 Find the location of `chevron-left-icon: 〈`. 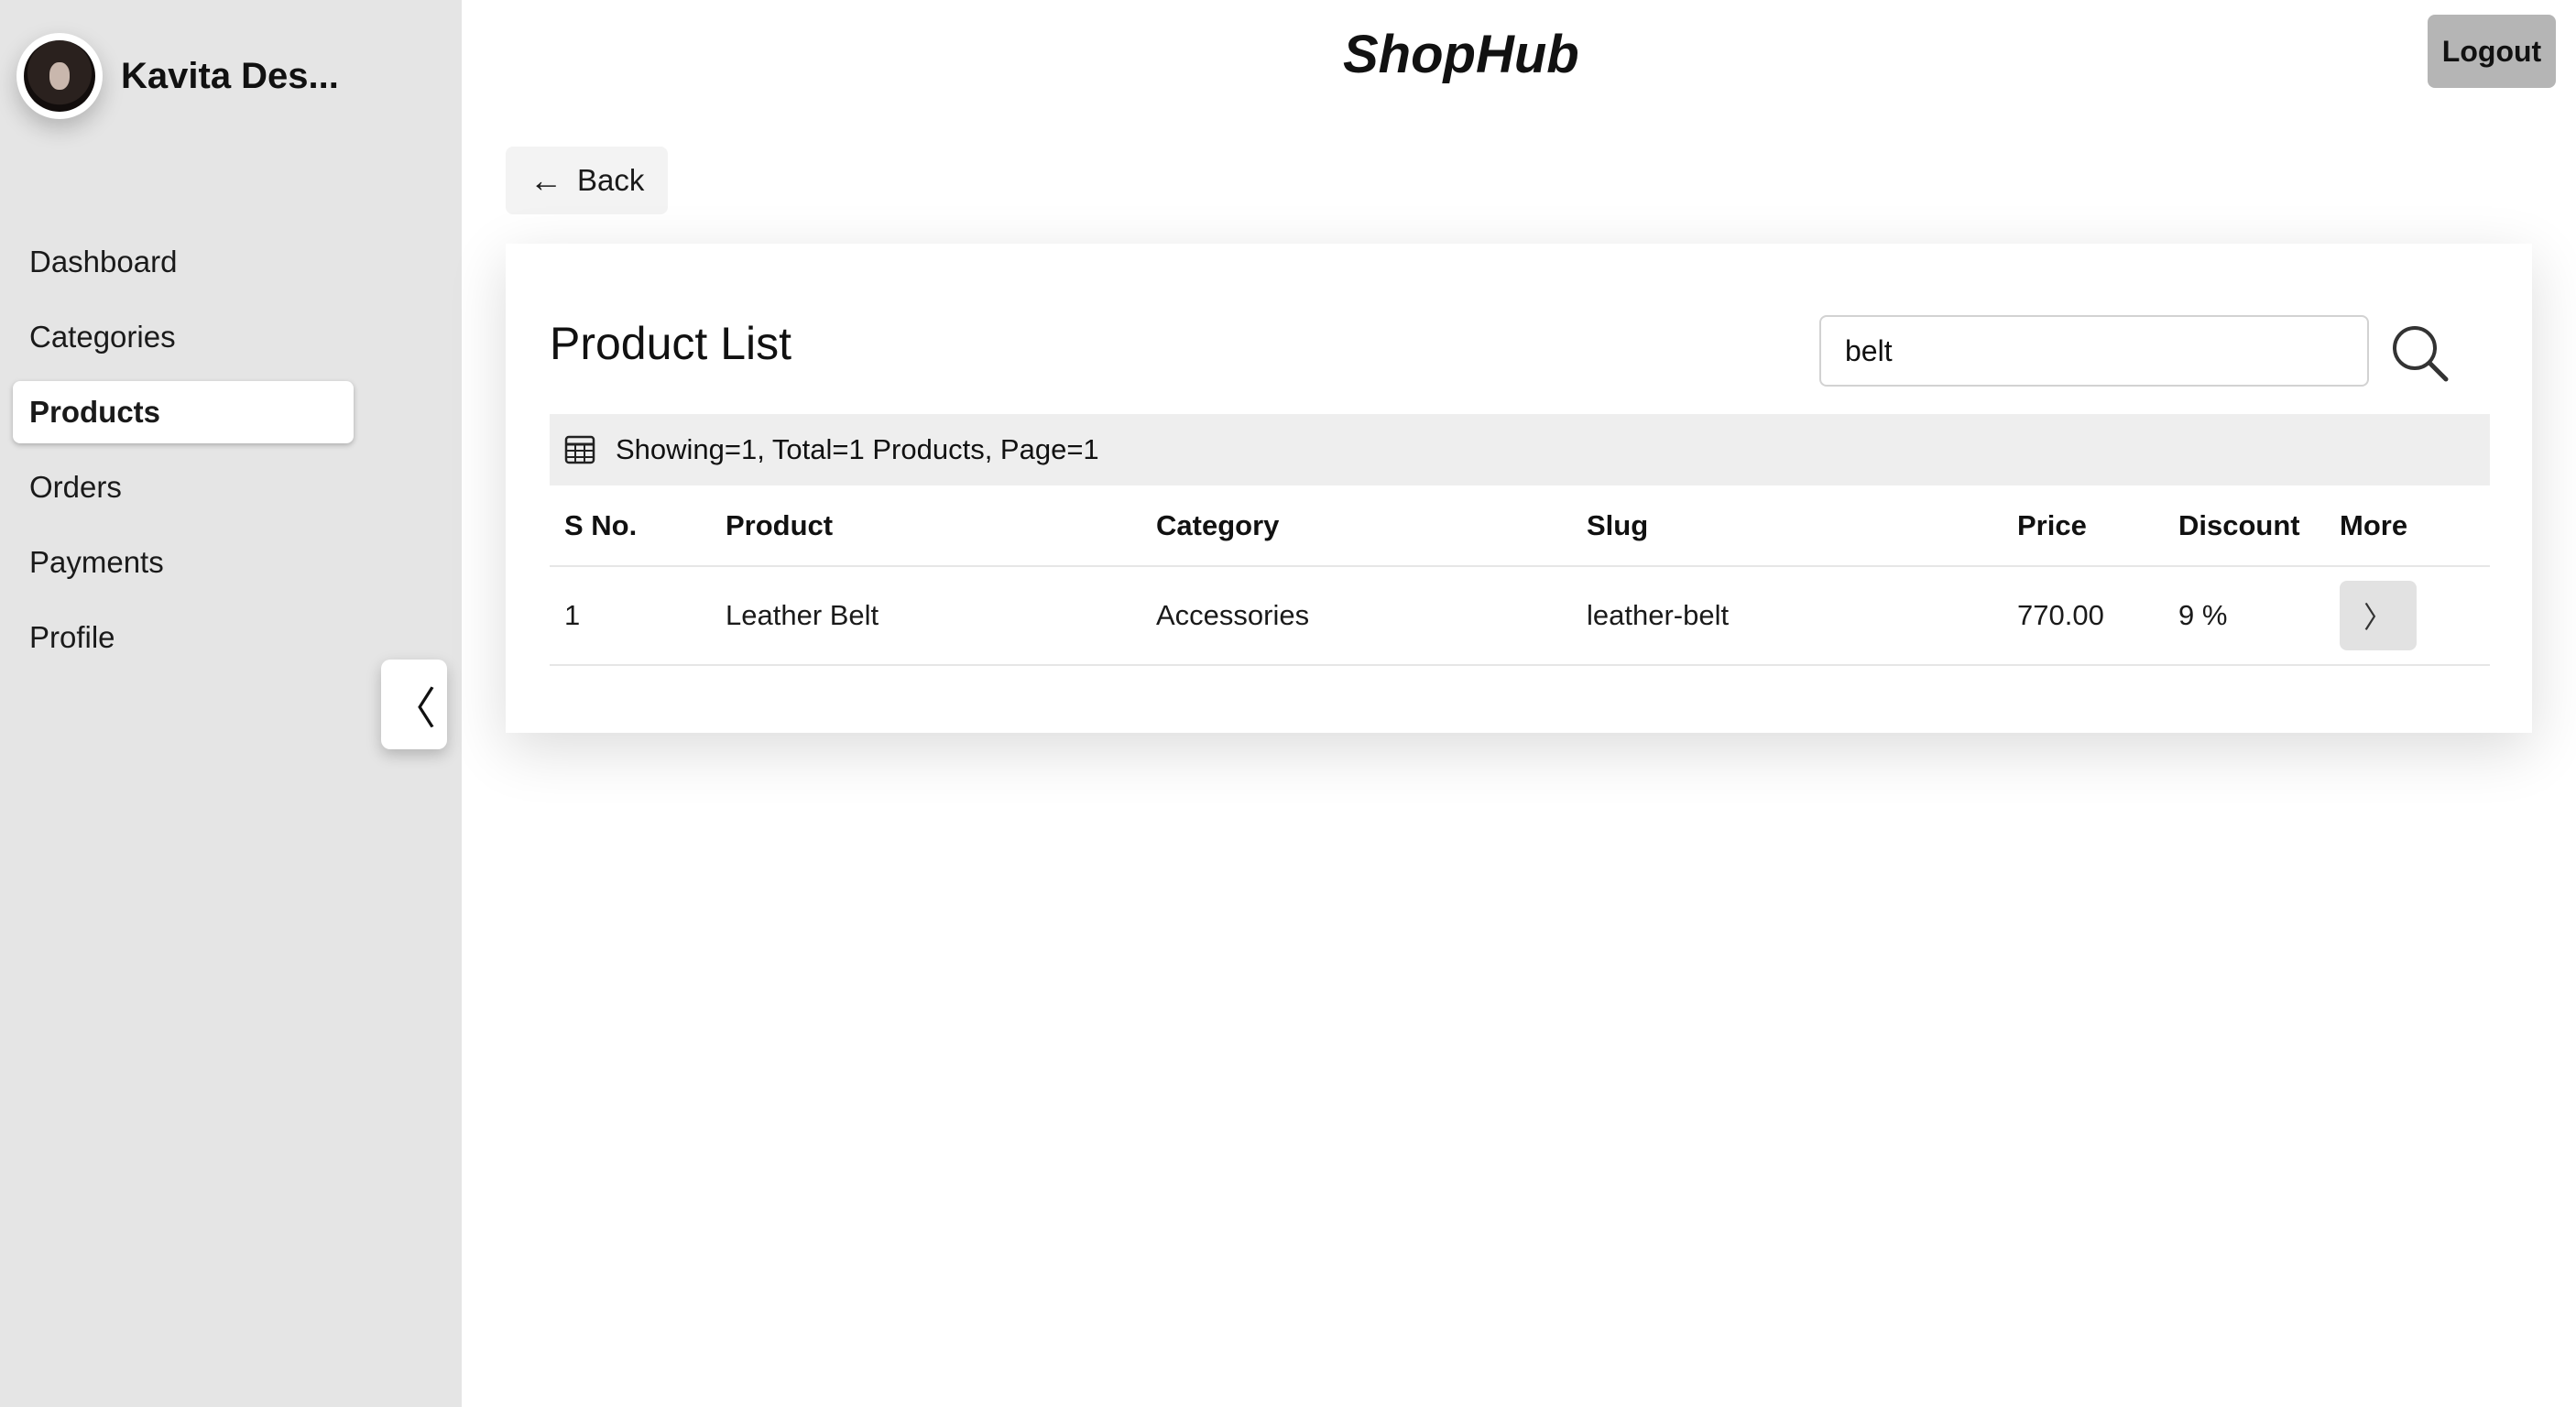

chevron-left-icon: 〈 is located at coordinates (414, 709).